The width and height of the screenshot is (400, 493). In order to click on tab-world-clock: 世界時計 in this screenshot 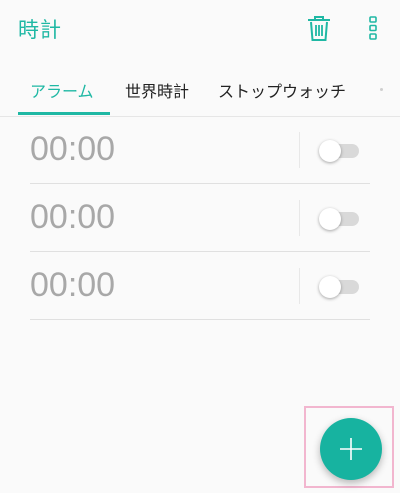, I will do `click(157, 90)`.